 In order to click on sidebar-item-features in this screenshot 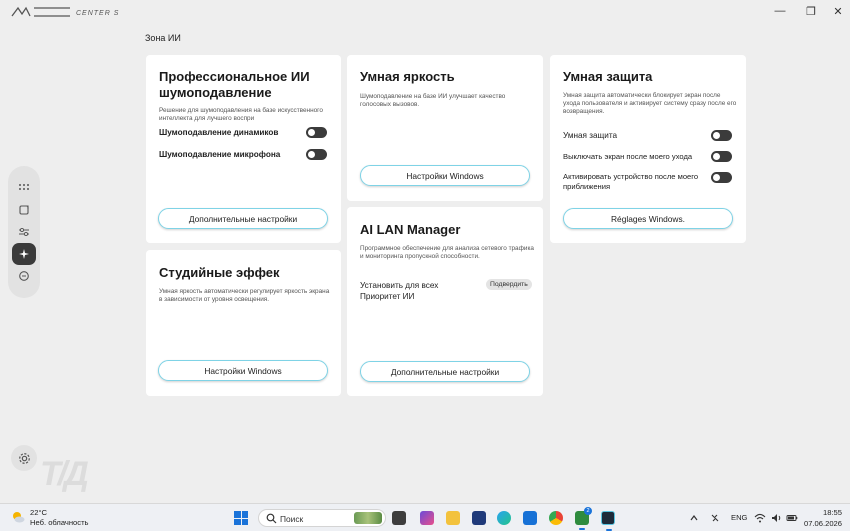, I will do `click(24, 210)`.